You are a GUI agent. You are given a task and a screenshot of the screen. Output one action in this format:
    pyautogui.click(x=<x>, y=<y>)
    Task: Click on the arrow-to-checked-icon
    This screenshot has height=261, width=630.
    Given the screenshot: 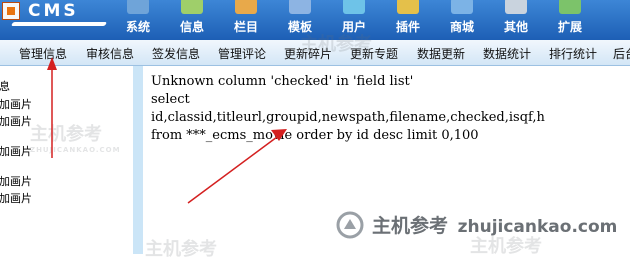 What is the action you would take?
    pyautogui.click(x=237, y=166)
    